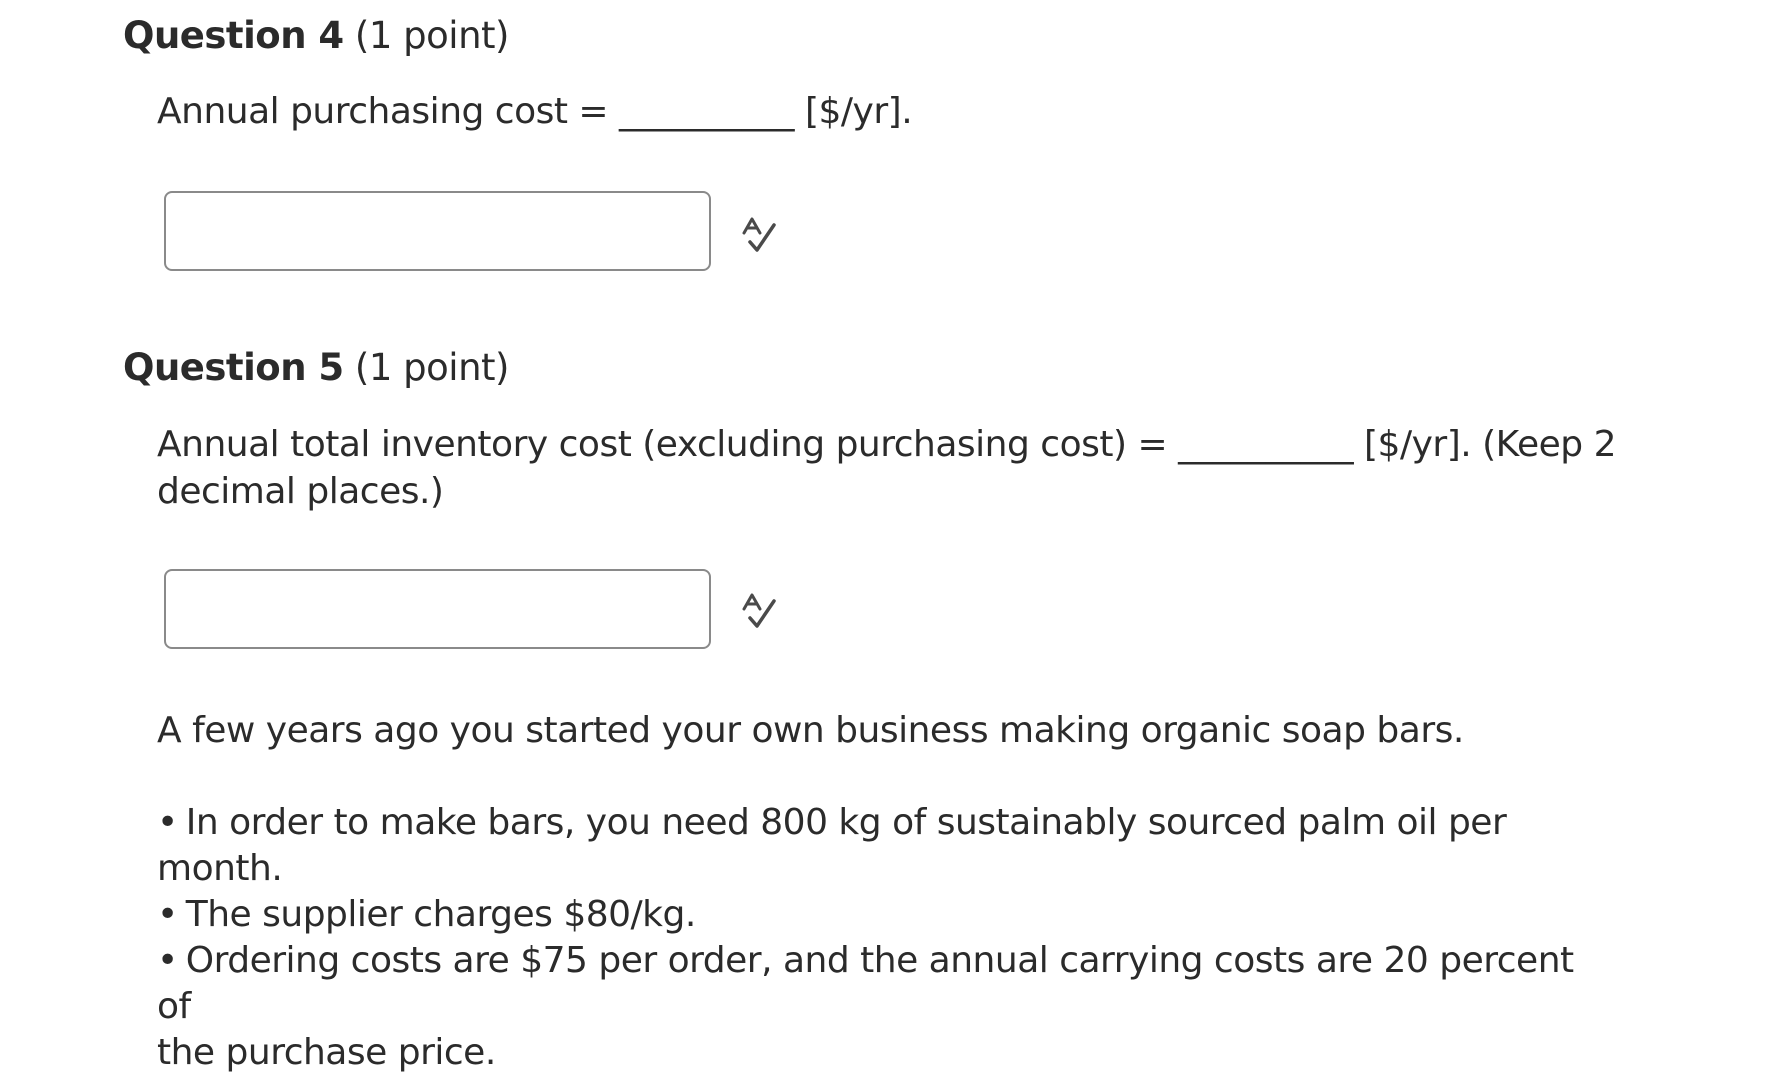 The width and height of the screenshot is (1766, 1076). Describe the element at coordinates (441, 914) in the screenshot. I see `bullet-text: The supplier charges $80/kg.` at that location.